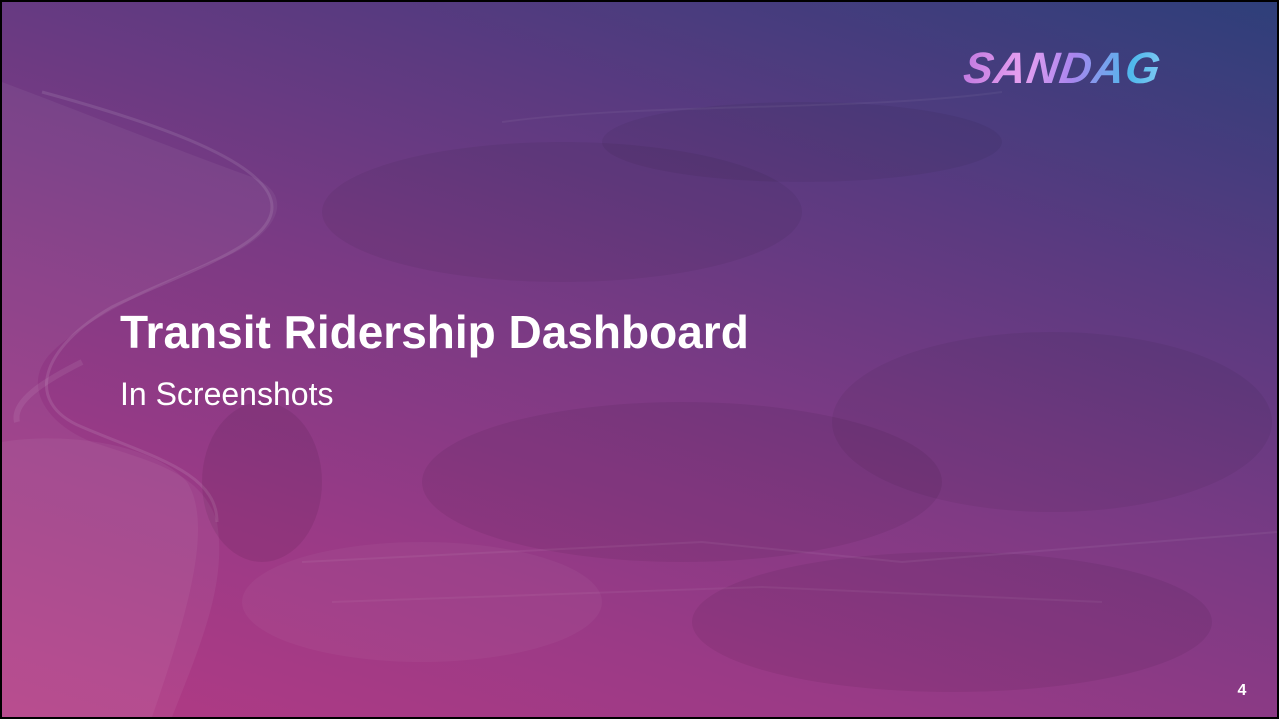 This screenshot has height=719, width=1279. Describe the element at coordinates (434, 332) in the screenshot. I see `slide-title: Transit Ridership Dashboard` at that location.